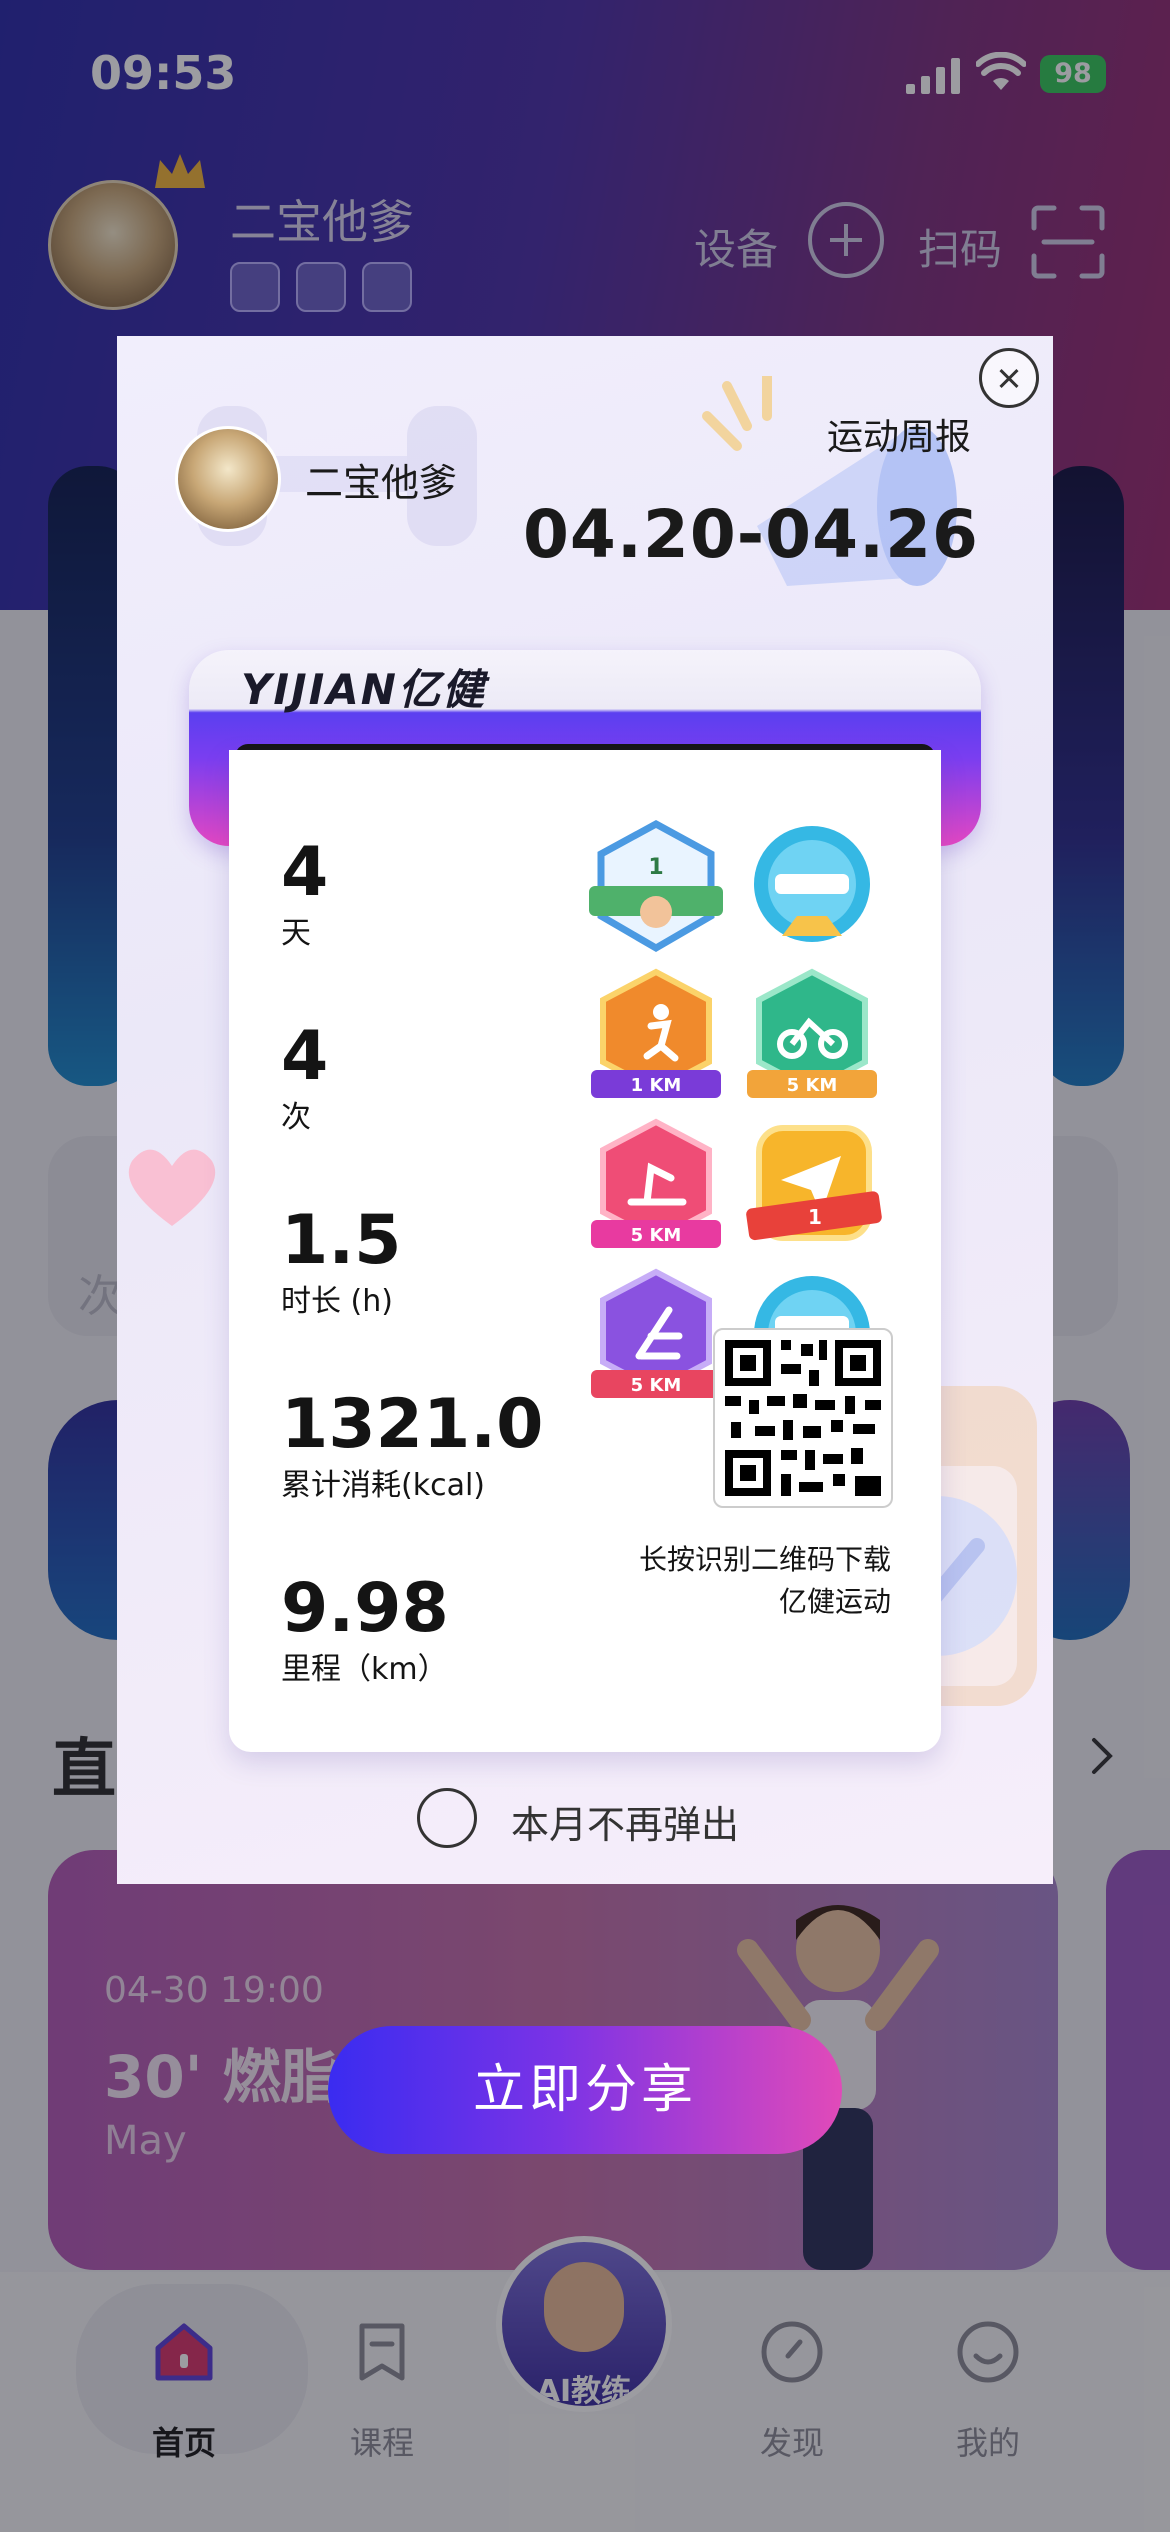 The image size is (1170, 2532). I want to click on stat-label: 次, so click(296, 1117).